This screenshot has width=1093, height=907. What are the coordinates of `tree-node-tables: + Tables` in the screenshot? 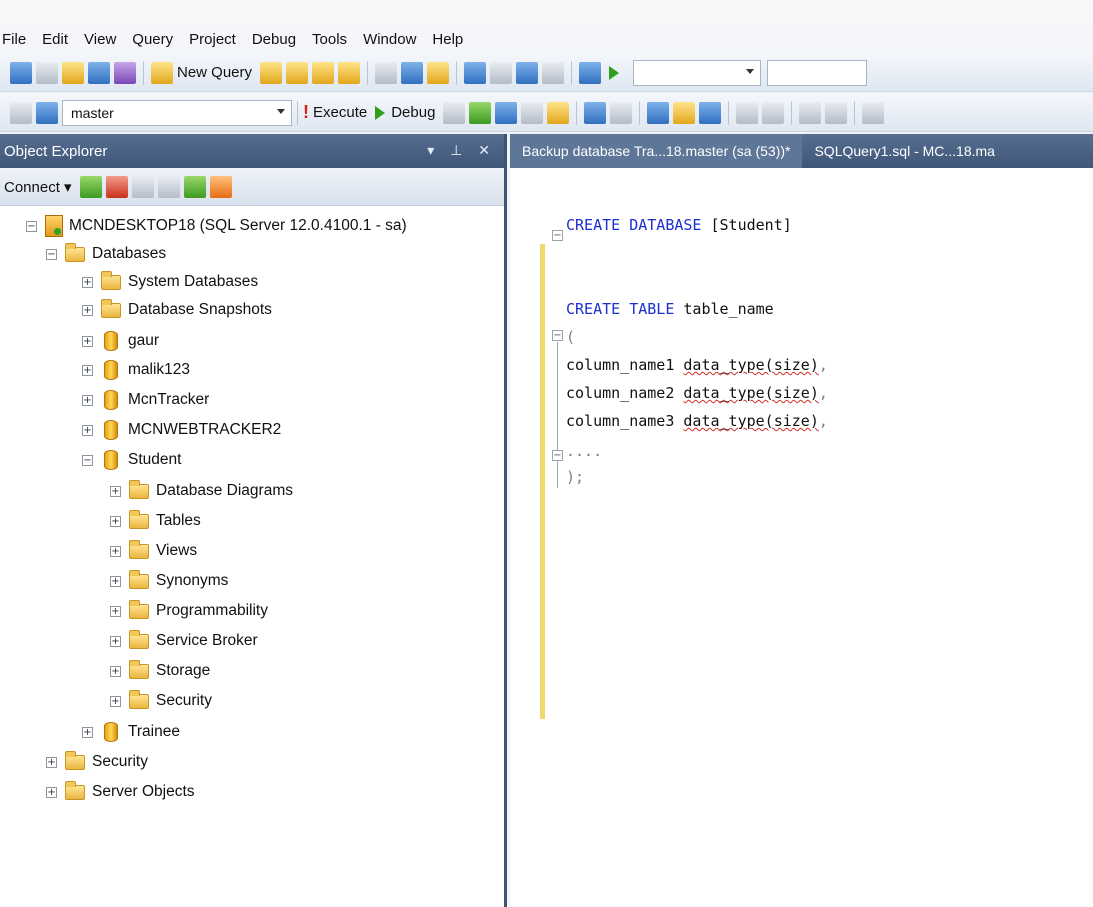 It's located at (155, 521).